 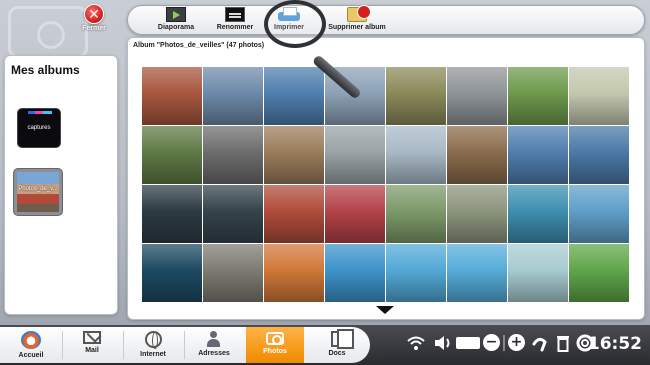 What do you see at coordinates (92, 345) in the screenshot?
I see `taskbar-item-mail: Mail` at bounding box center [92, 345].